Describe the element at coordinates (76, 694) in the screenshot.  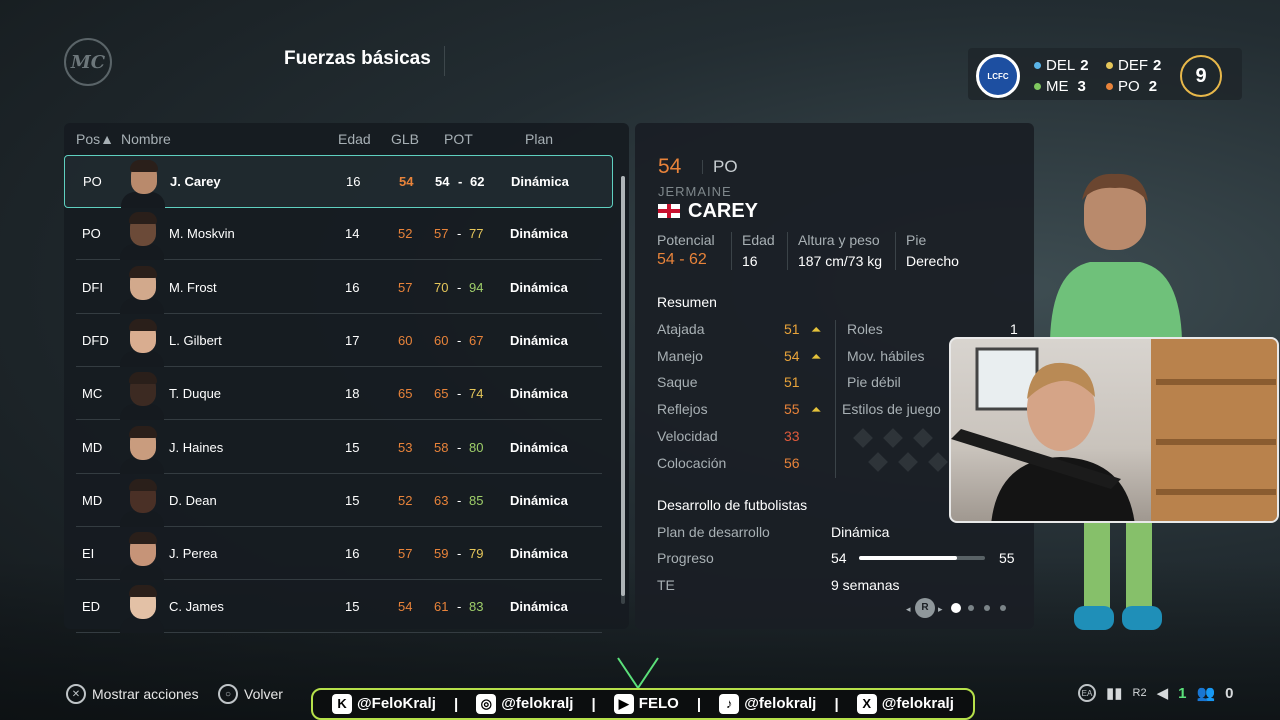
I see `cross-button-icon: ✕` at that location.